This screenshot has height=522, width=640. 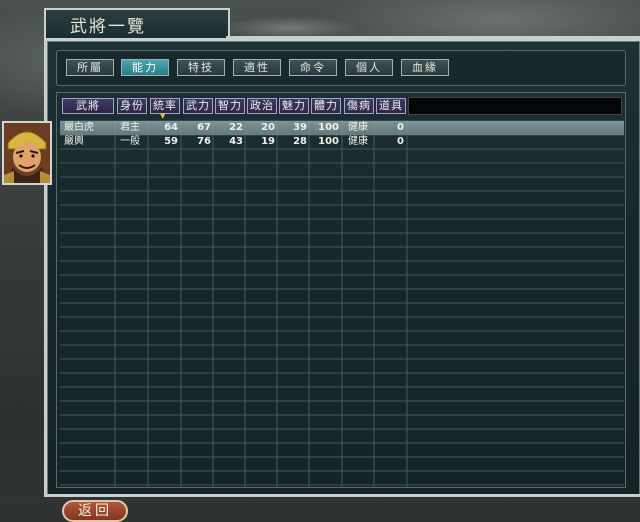 What do you see at coordinates (130, 141) in the screenshot?
I see `officer-rank: 一般` at bounding box center [130, 141].